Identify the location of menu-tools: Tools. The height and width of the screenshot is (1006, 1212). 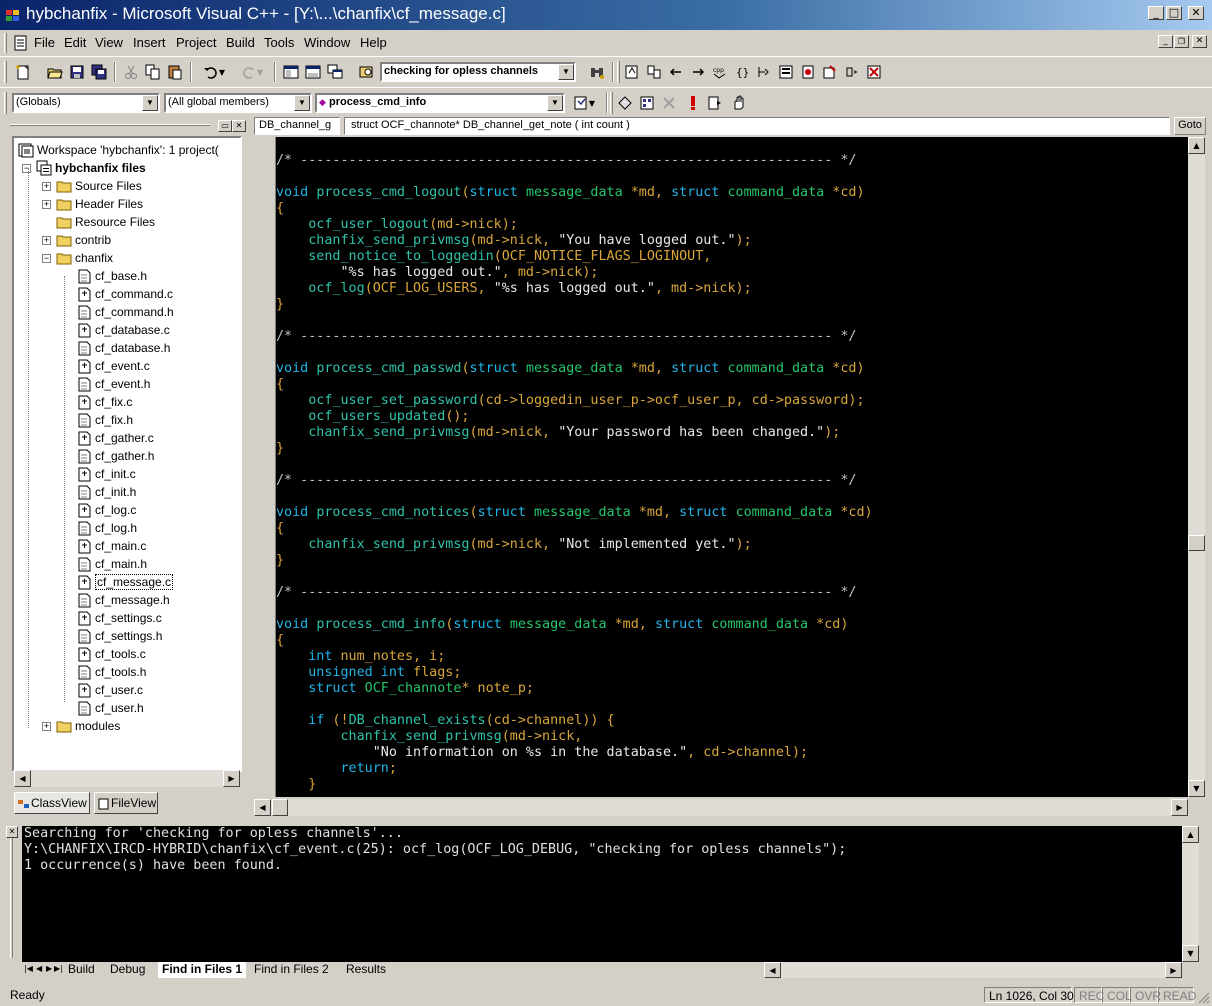
(279, 42).